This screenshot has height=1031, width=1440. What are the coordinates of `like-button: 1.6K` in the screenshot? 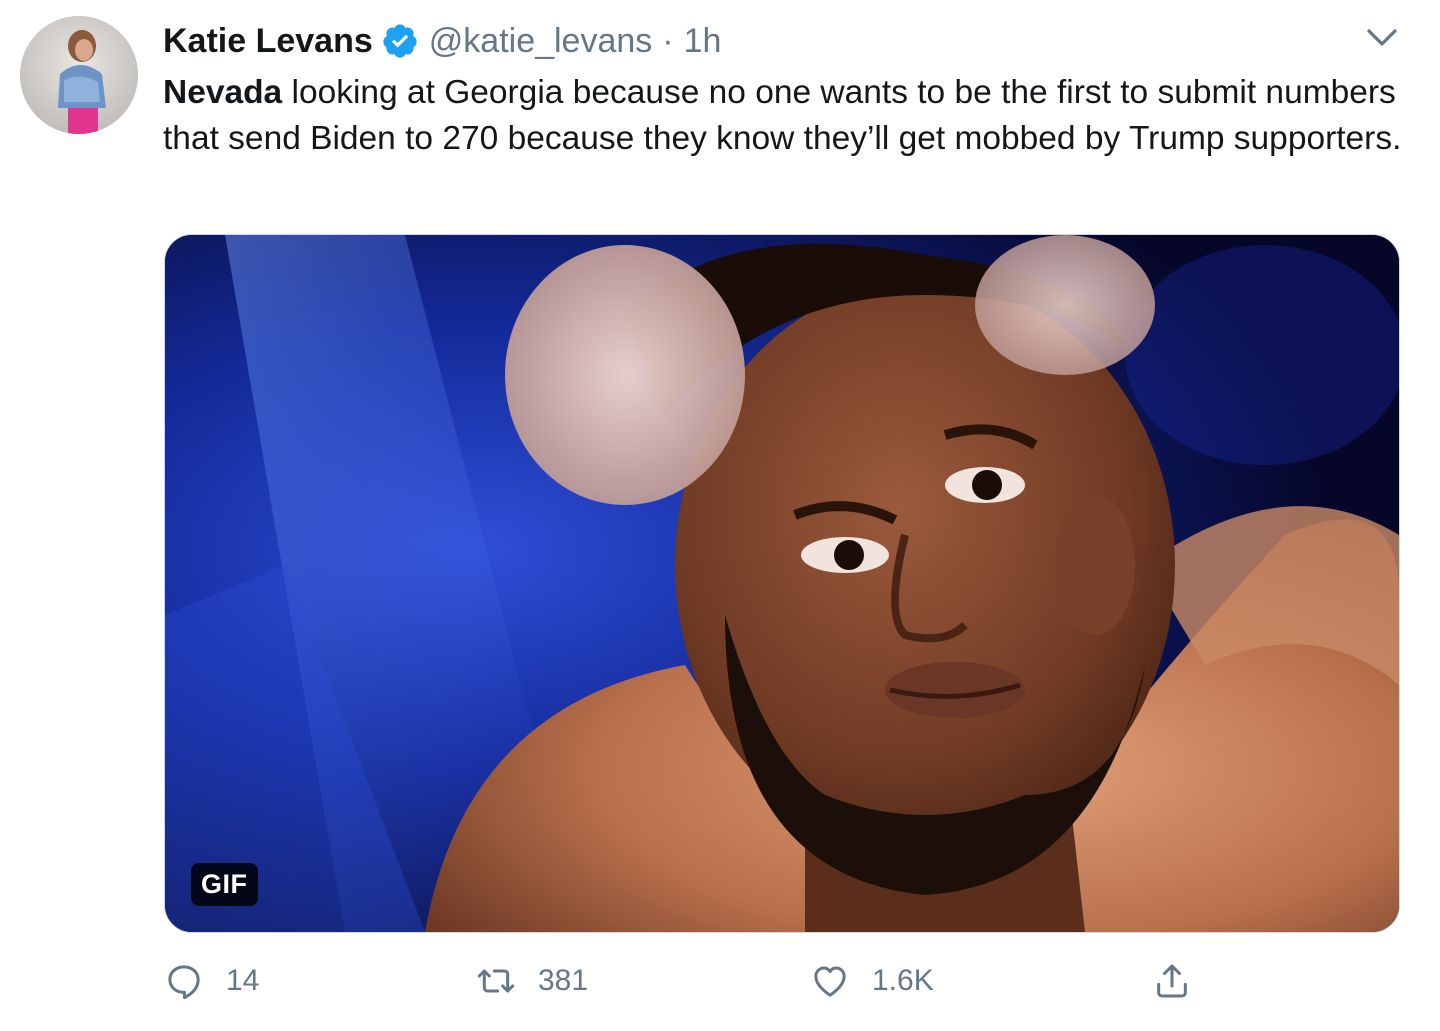 It's located at (872, 981).